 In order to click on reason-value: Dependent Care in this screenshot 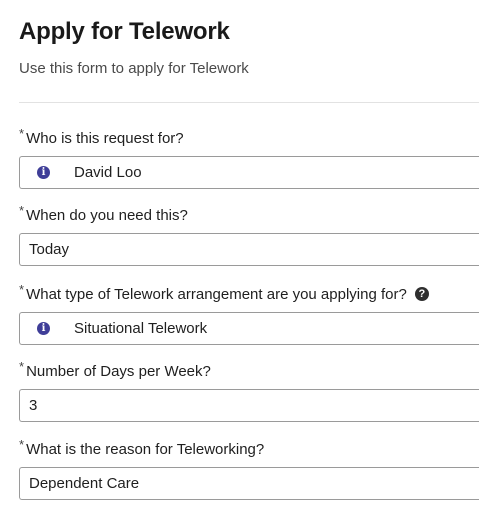, I will do `click(84, 483)`.